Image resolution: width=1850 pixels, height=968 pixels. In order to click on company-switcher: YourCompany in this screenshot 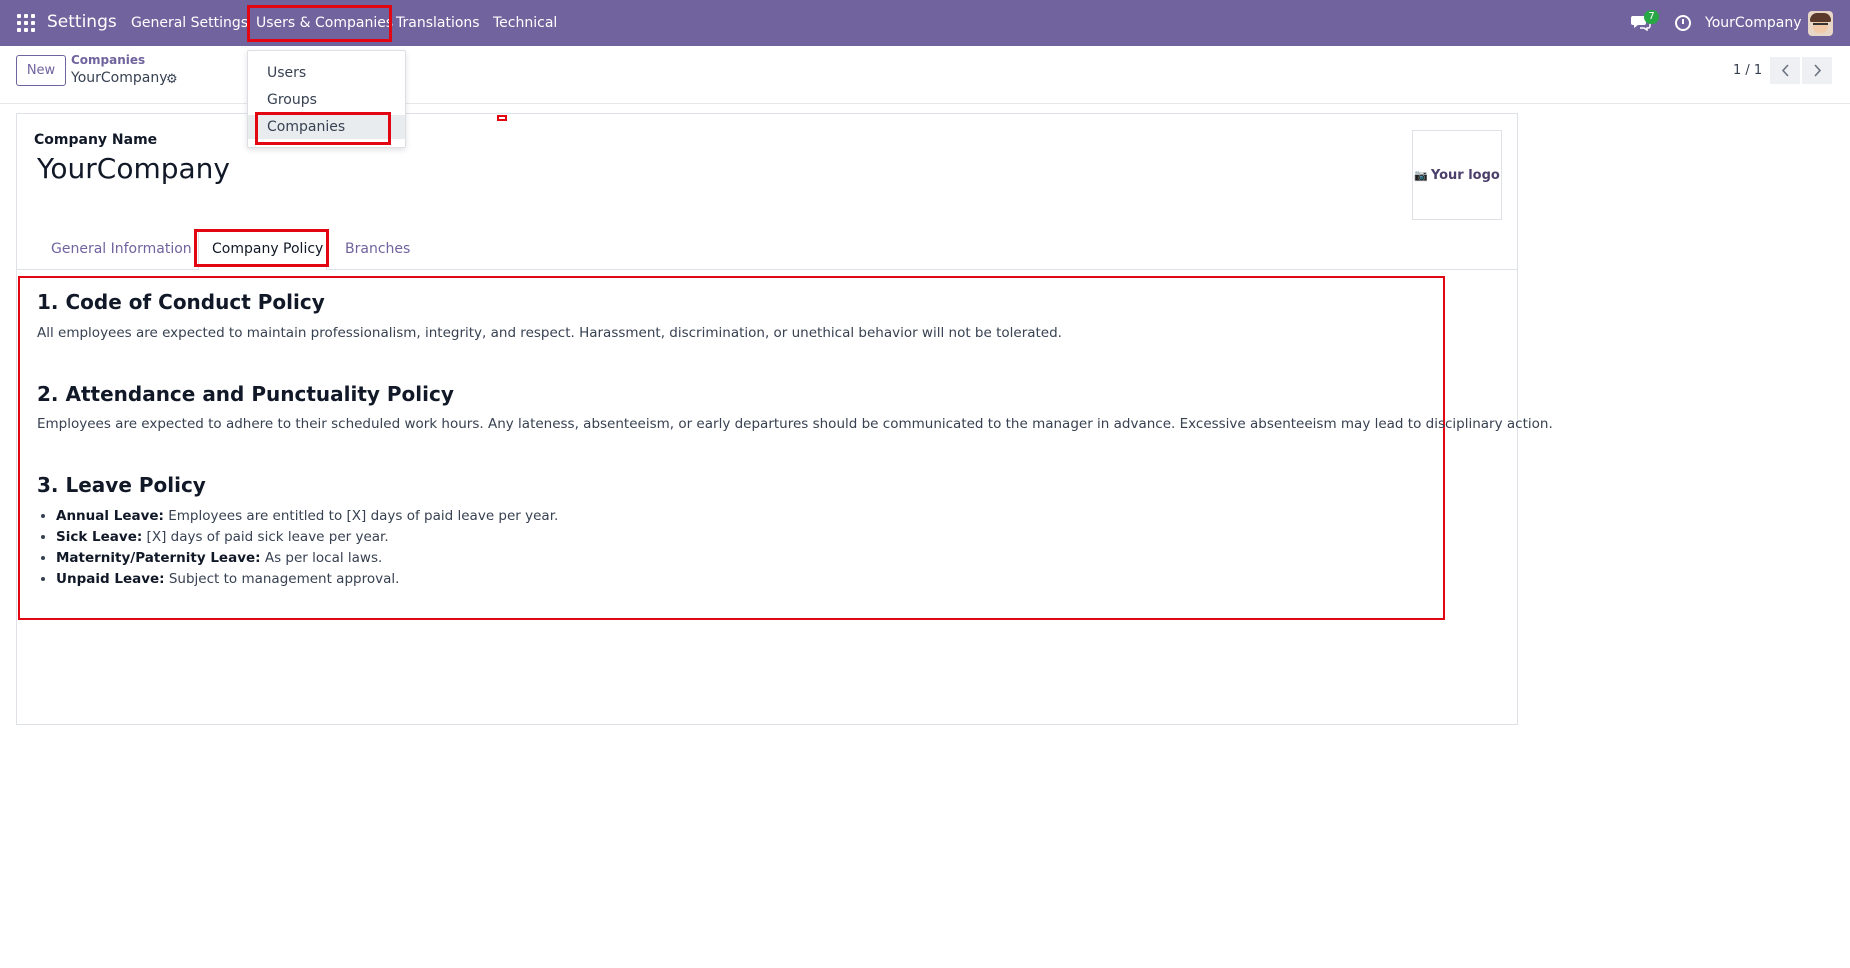, I will do `click(1753, 23)`.